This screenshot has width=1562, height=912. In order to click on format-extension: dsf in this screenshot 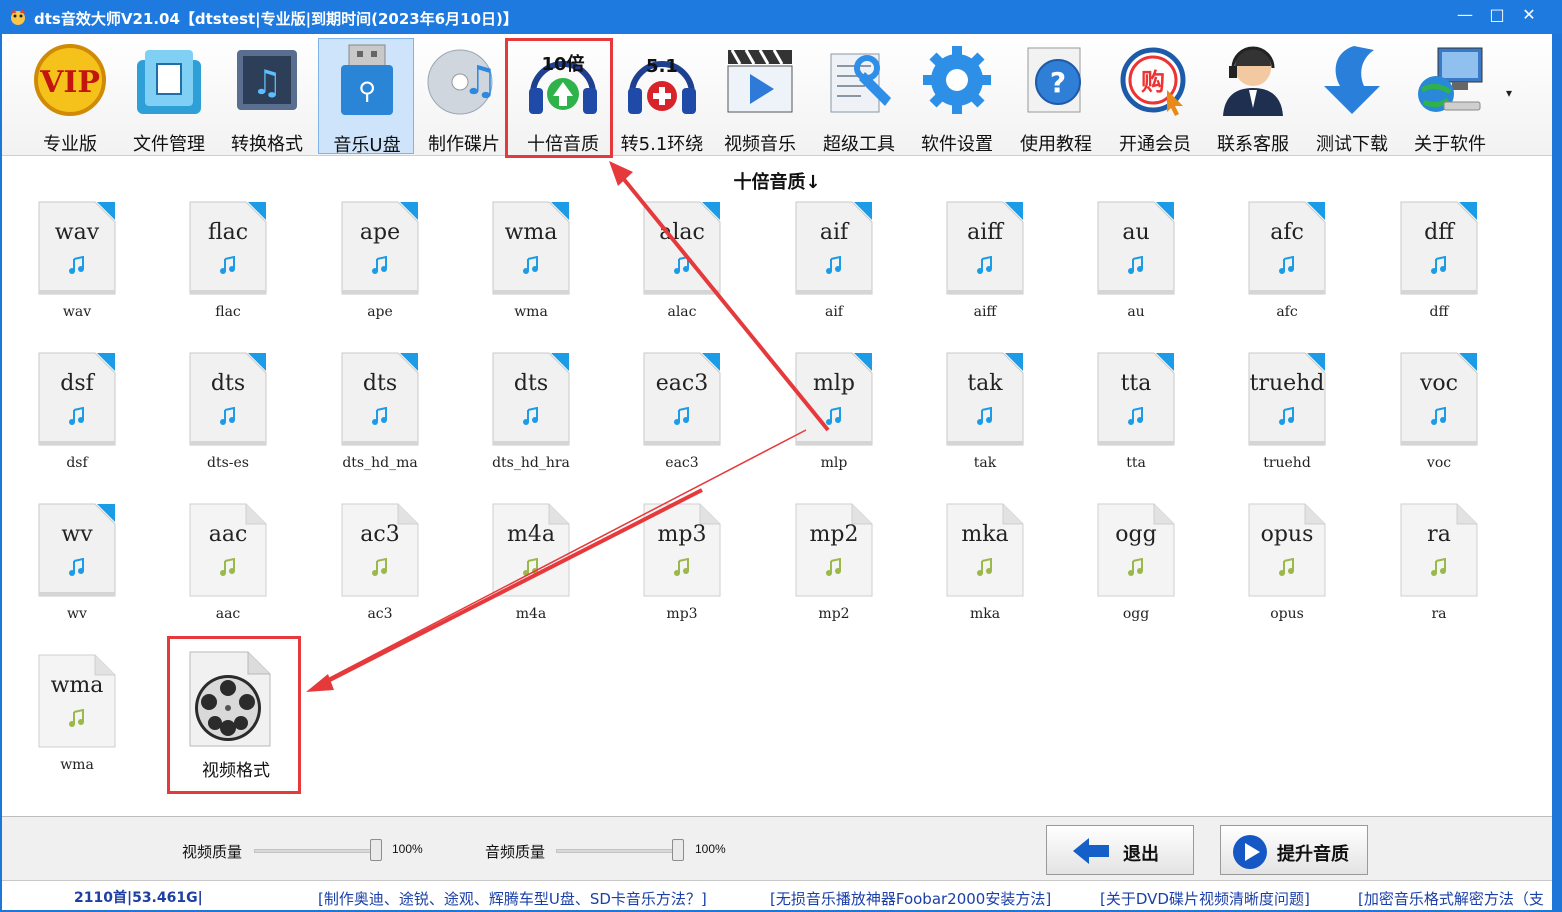, I will do `click(77, 383)`.